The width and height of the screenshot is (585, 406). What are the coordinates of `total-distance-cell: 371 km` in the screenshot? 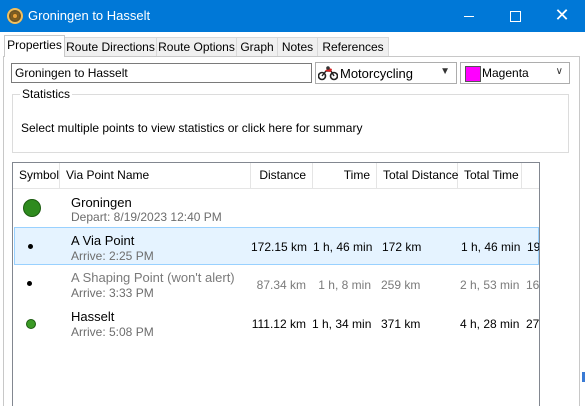 It's located at (401, 324).